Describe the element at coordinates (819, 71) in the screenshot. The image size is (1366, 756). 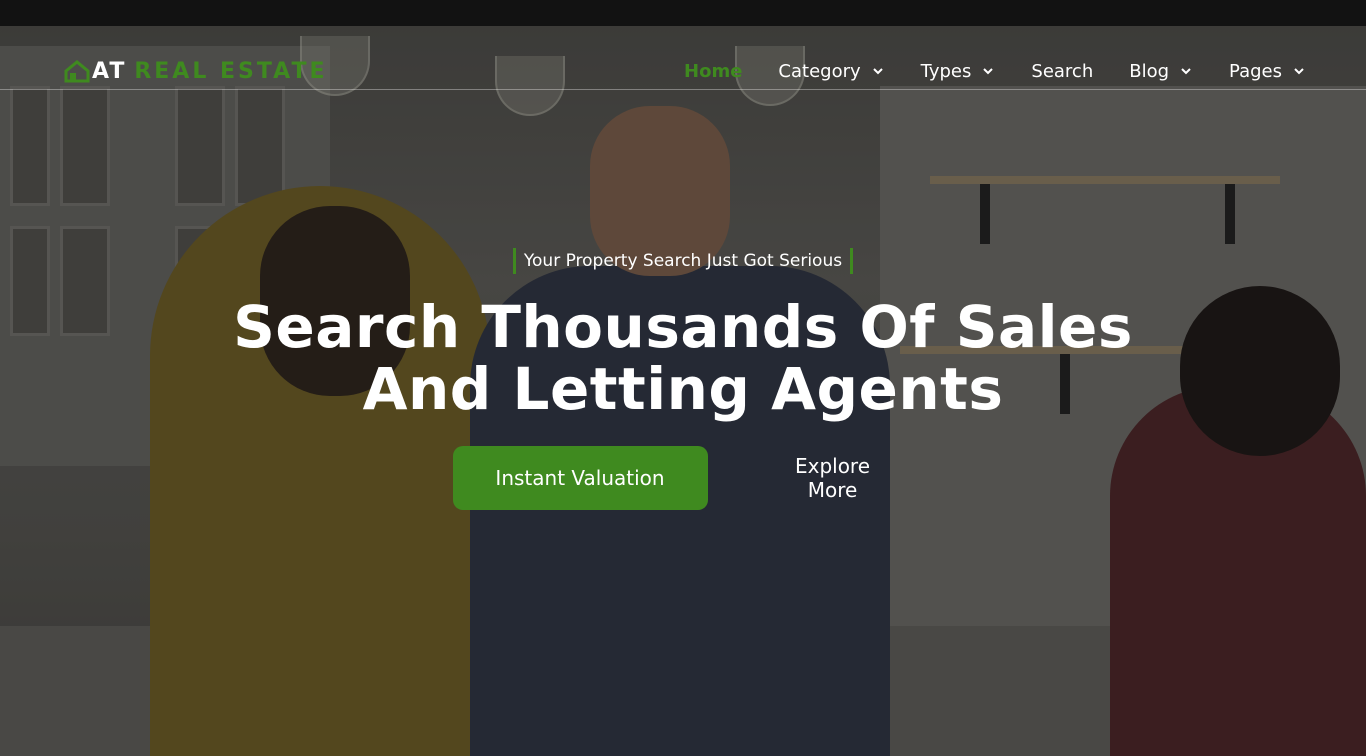
I see `nav-item-label: Category` at that location.